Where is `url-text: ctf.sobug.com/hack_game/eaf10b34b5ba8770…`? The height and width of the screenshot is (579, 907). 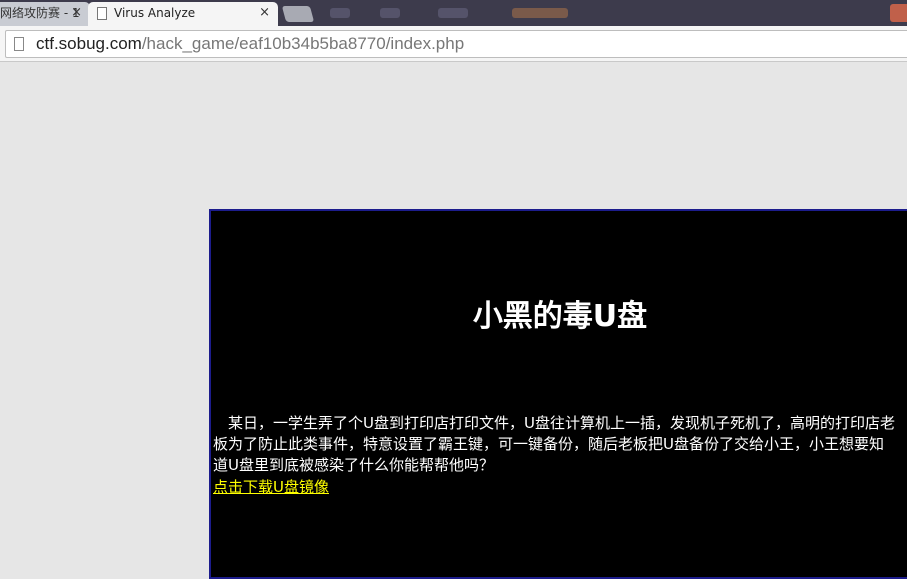
url-text: ctf.sobug.com/hack_game/eaf10b34b5ba8770… is located at coordinates (250, 44).